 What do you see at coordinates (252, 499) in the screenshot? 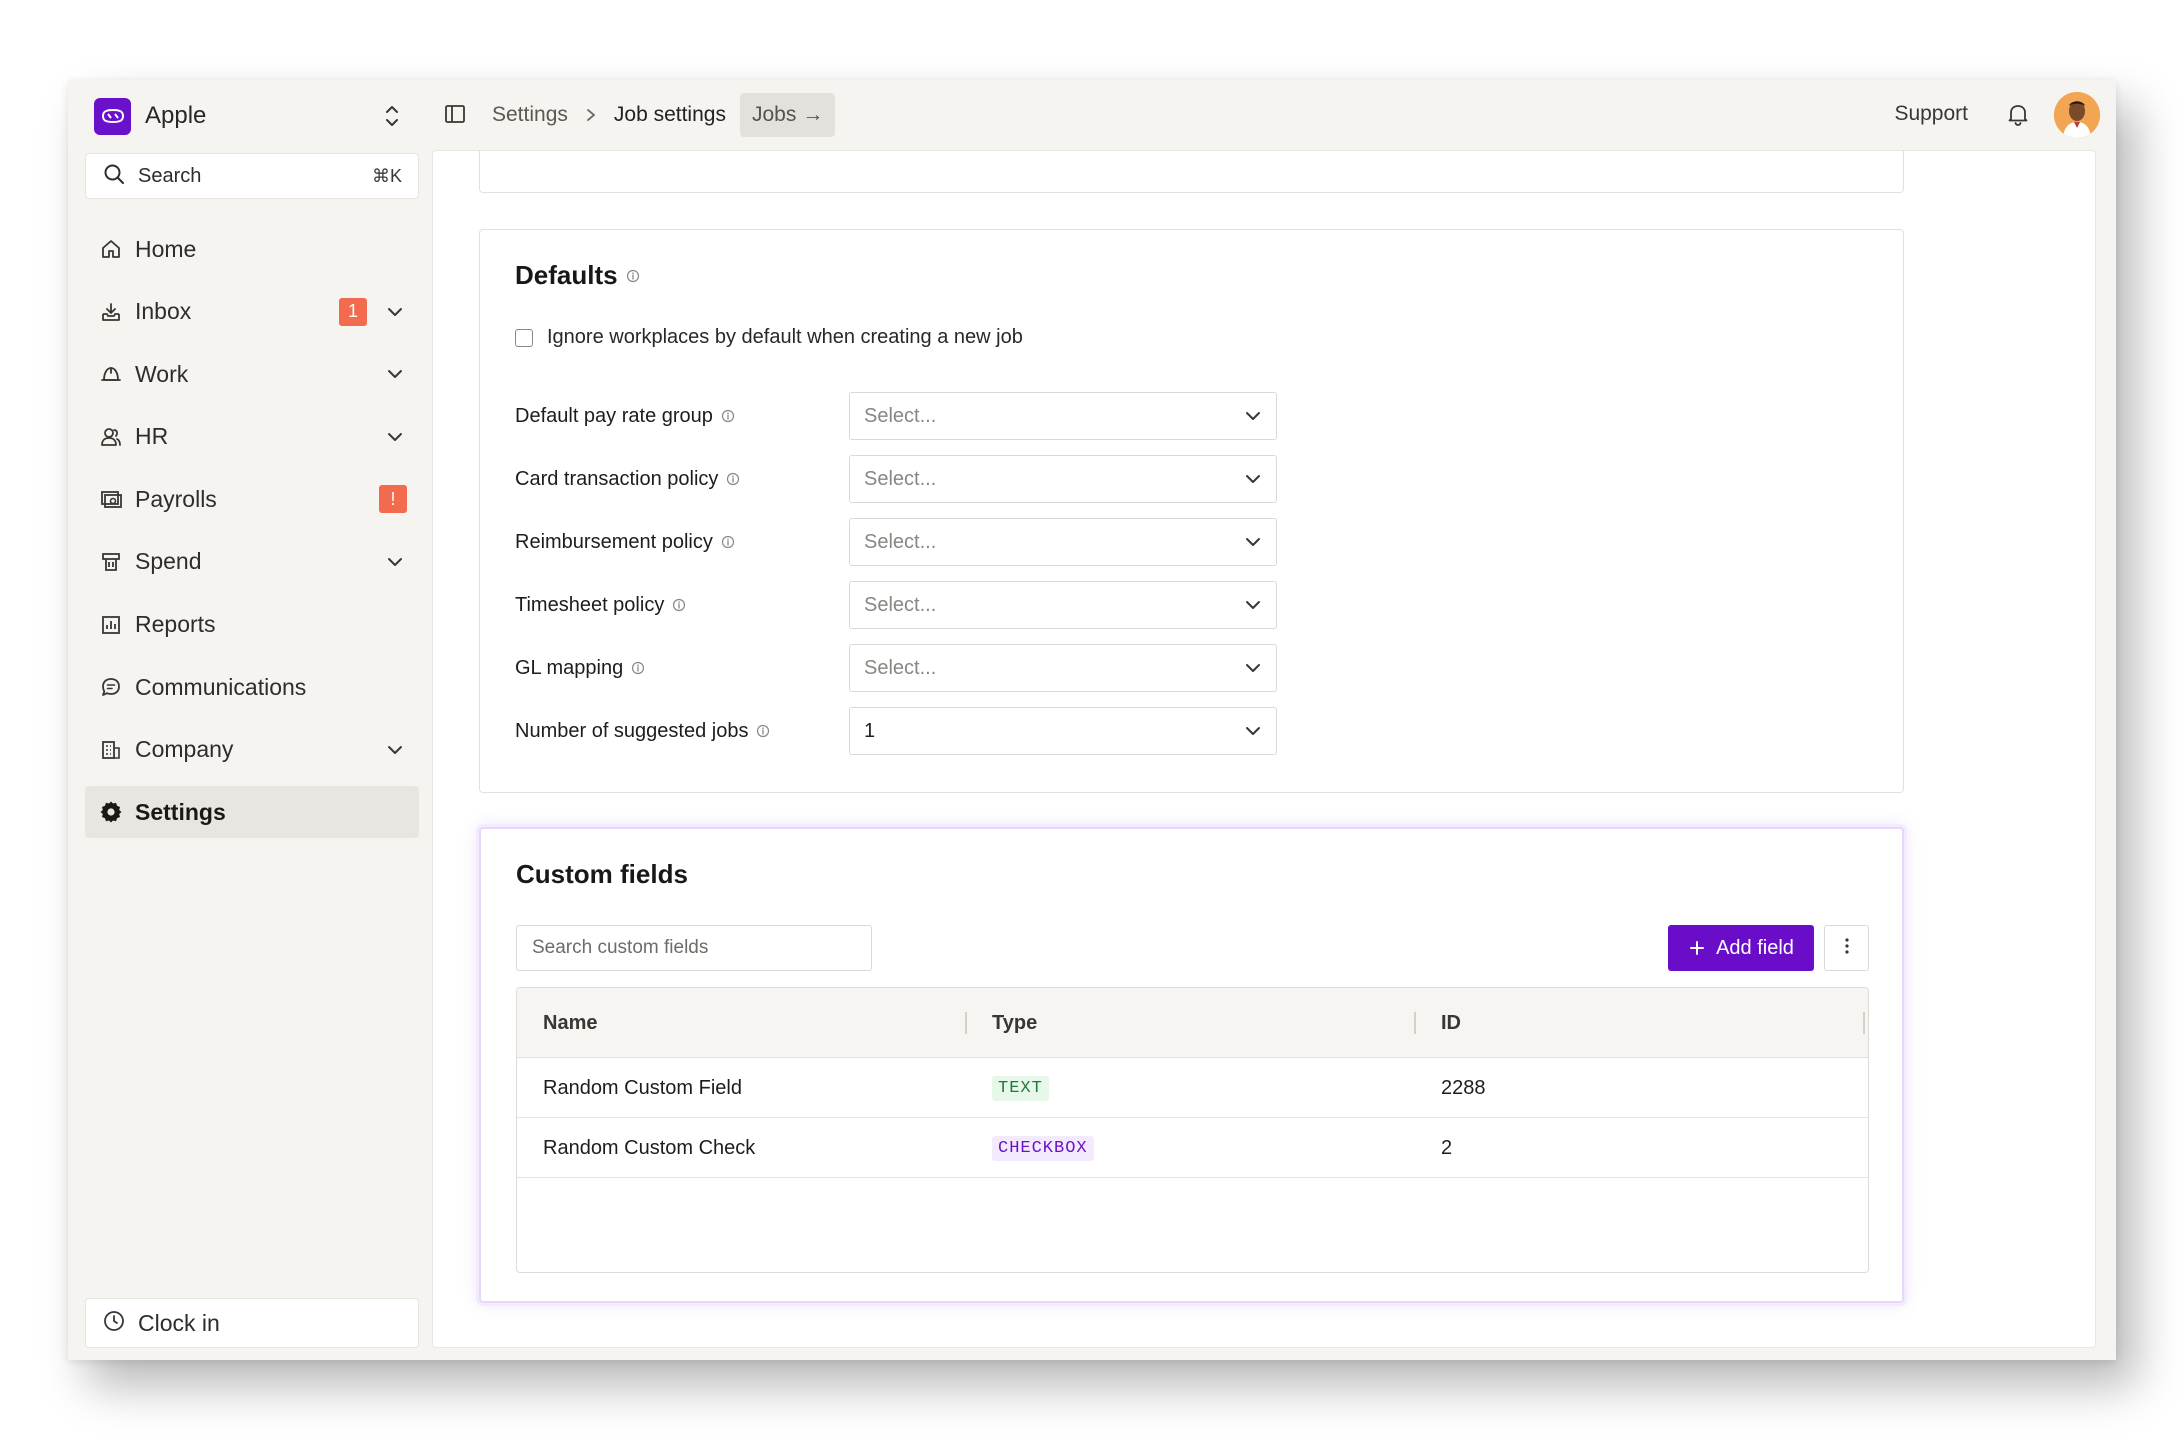
I see `sidebar-item-payrolls: Payrolls !` at bounding box center [252, 499].